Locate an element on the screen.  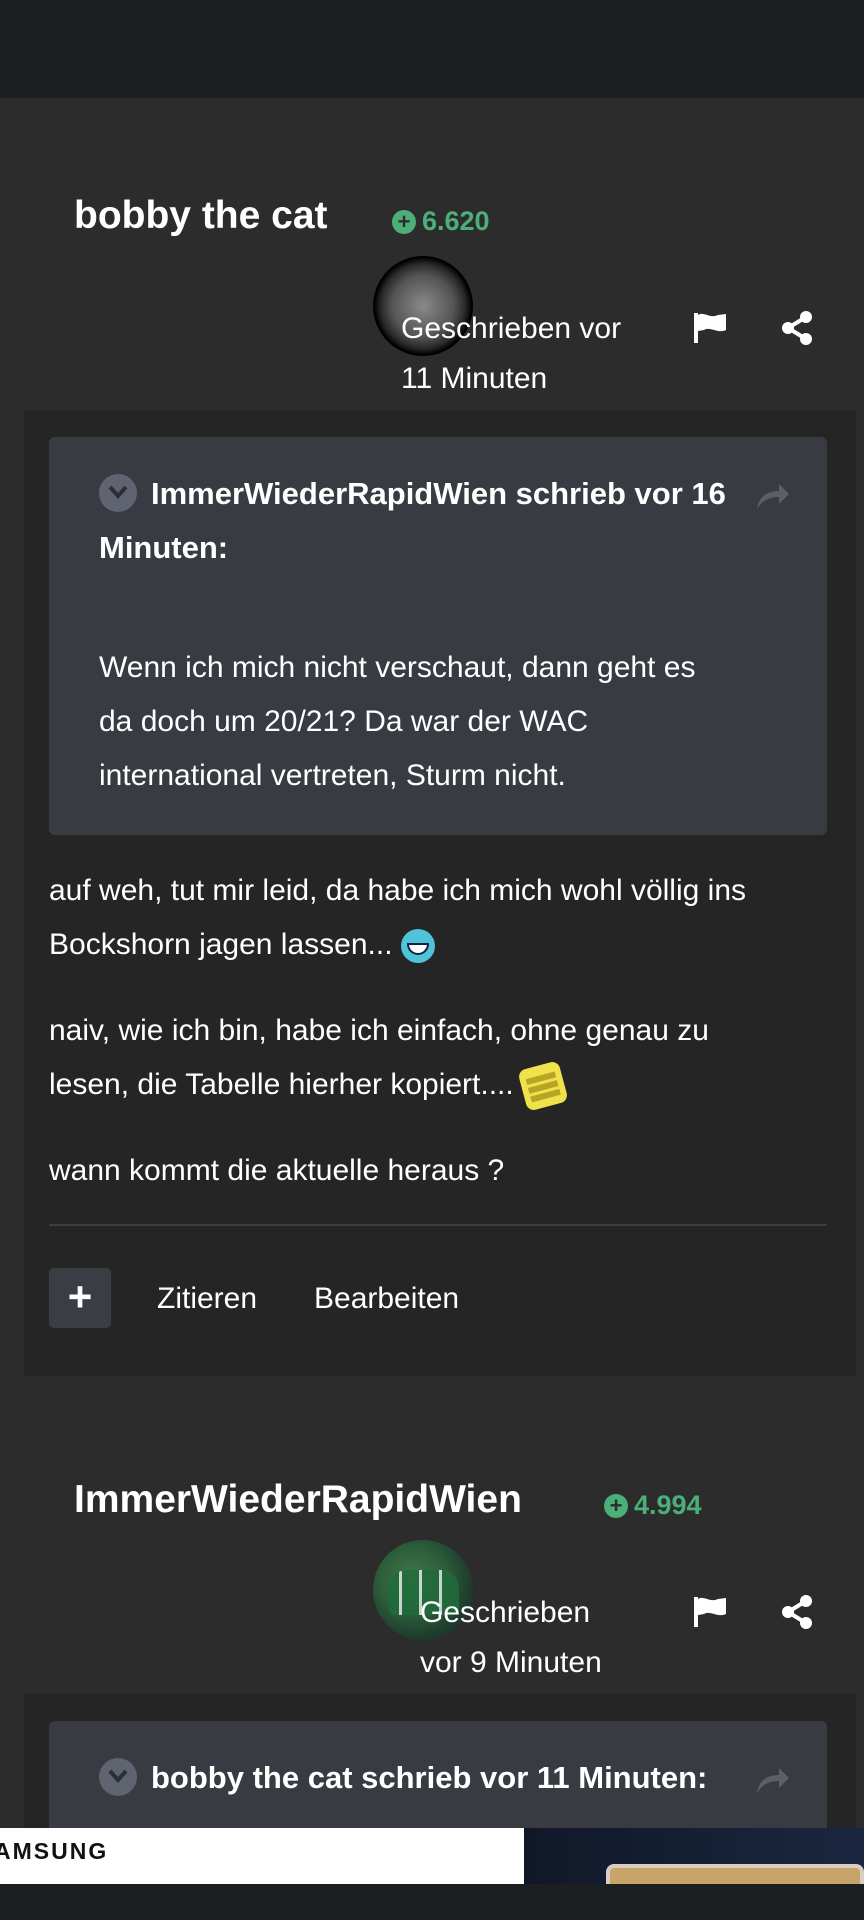
quote-header-text: bobby the cat schrieb vor 11 Minuten: is located at coordinates (429, 1777).